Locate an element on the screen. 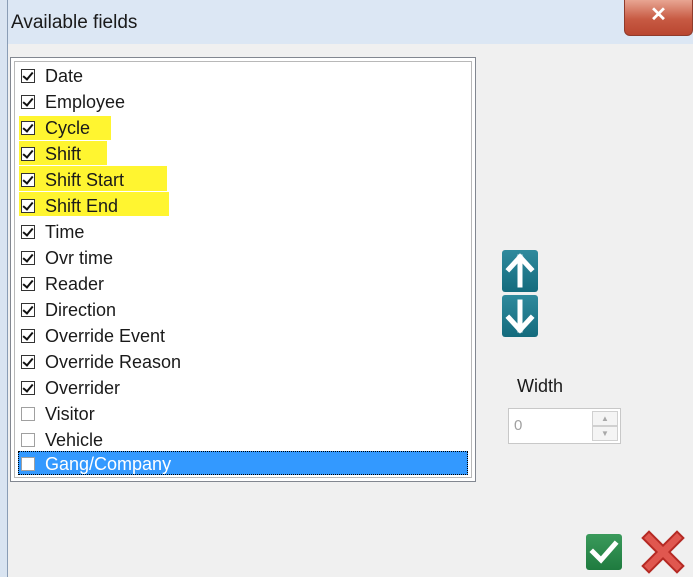  width-value: 0 is located at coordinates (518, 425).